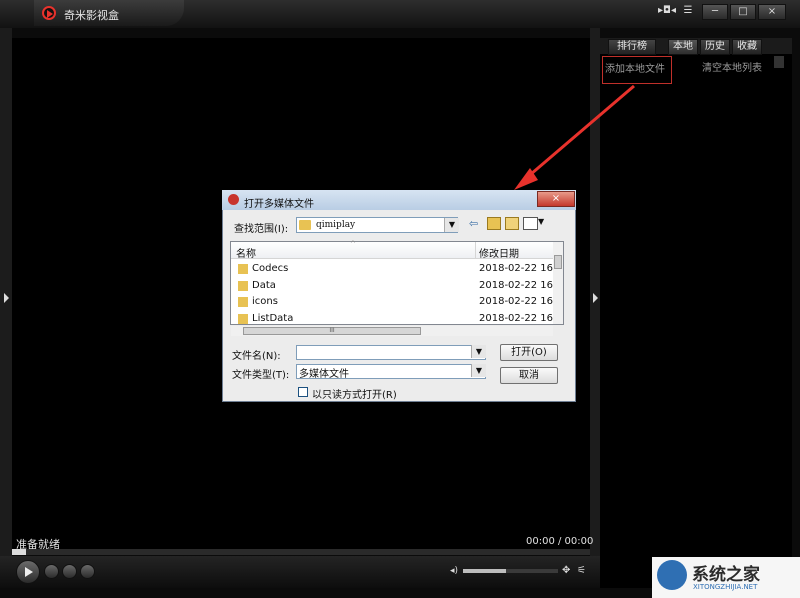 The height and width of the screenshot is (598, 800). Describe the element at coordinates (265, 301) in the screenshot. I see `file-row-name: icons` at that location.